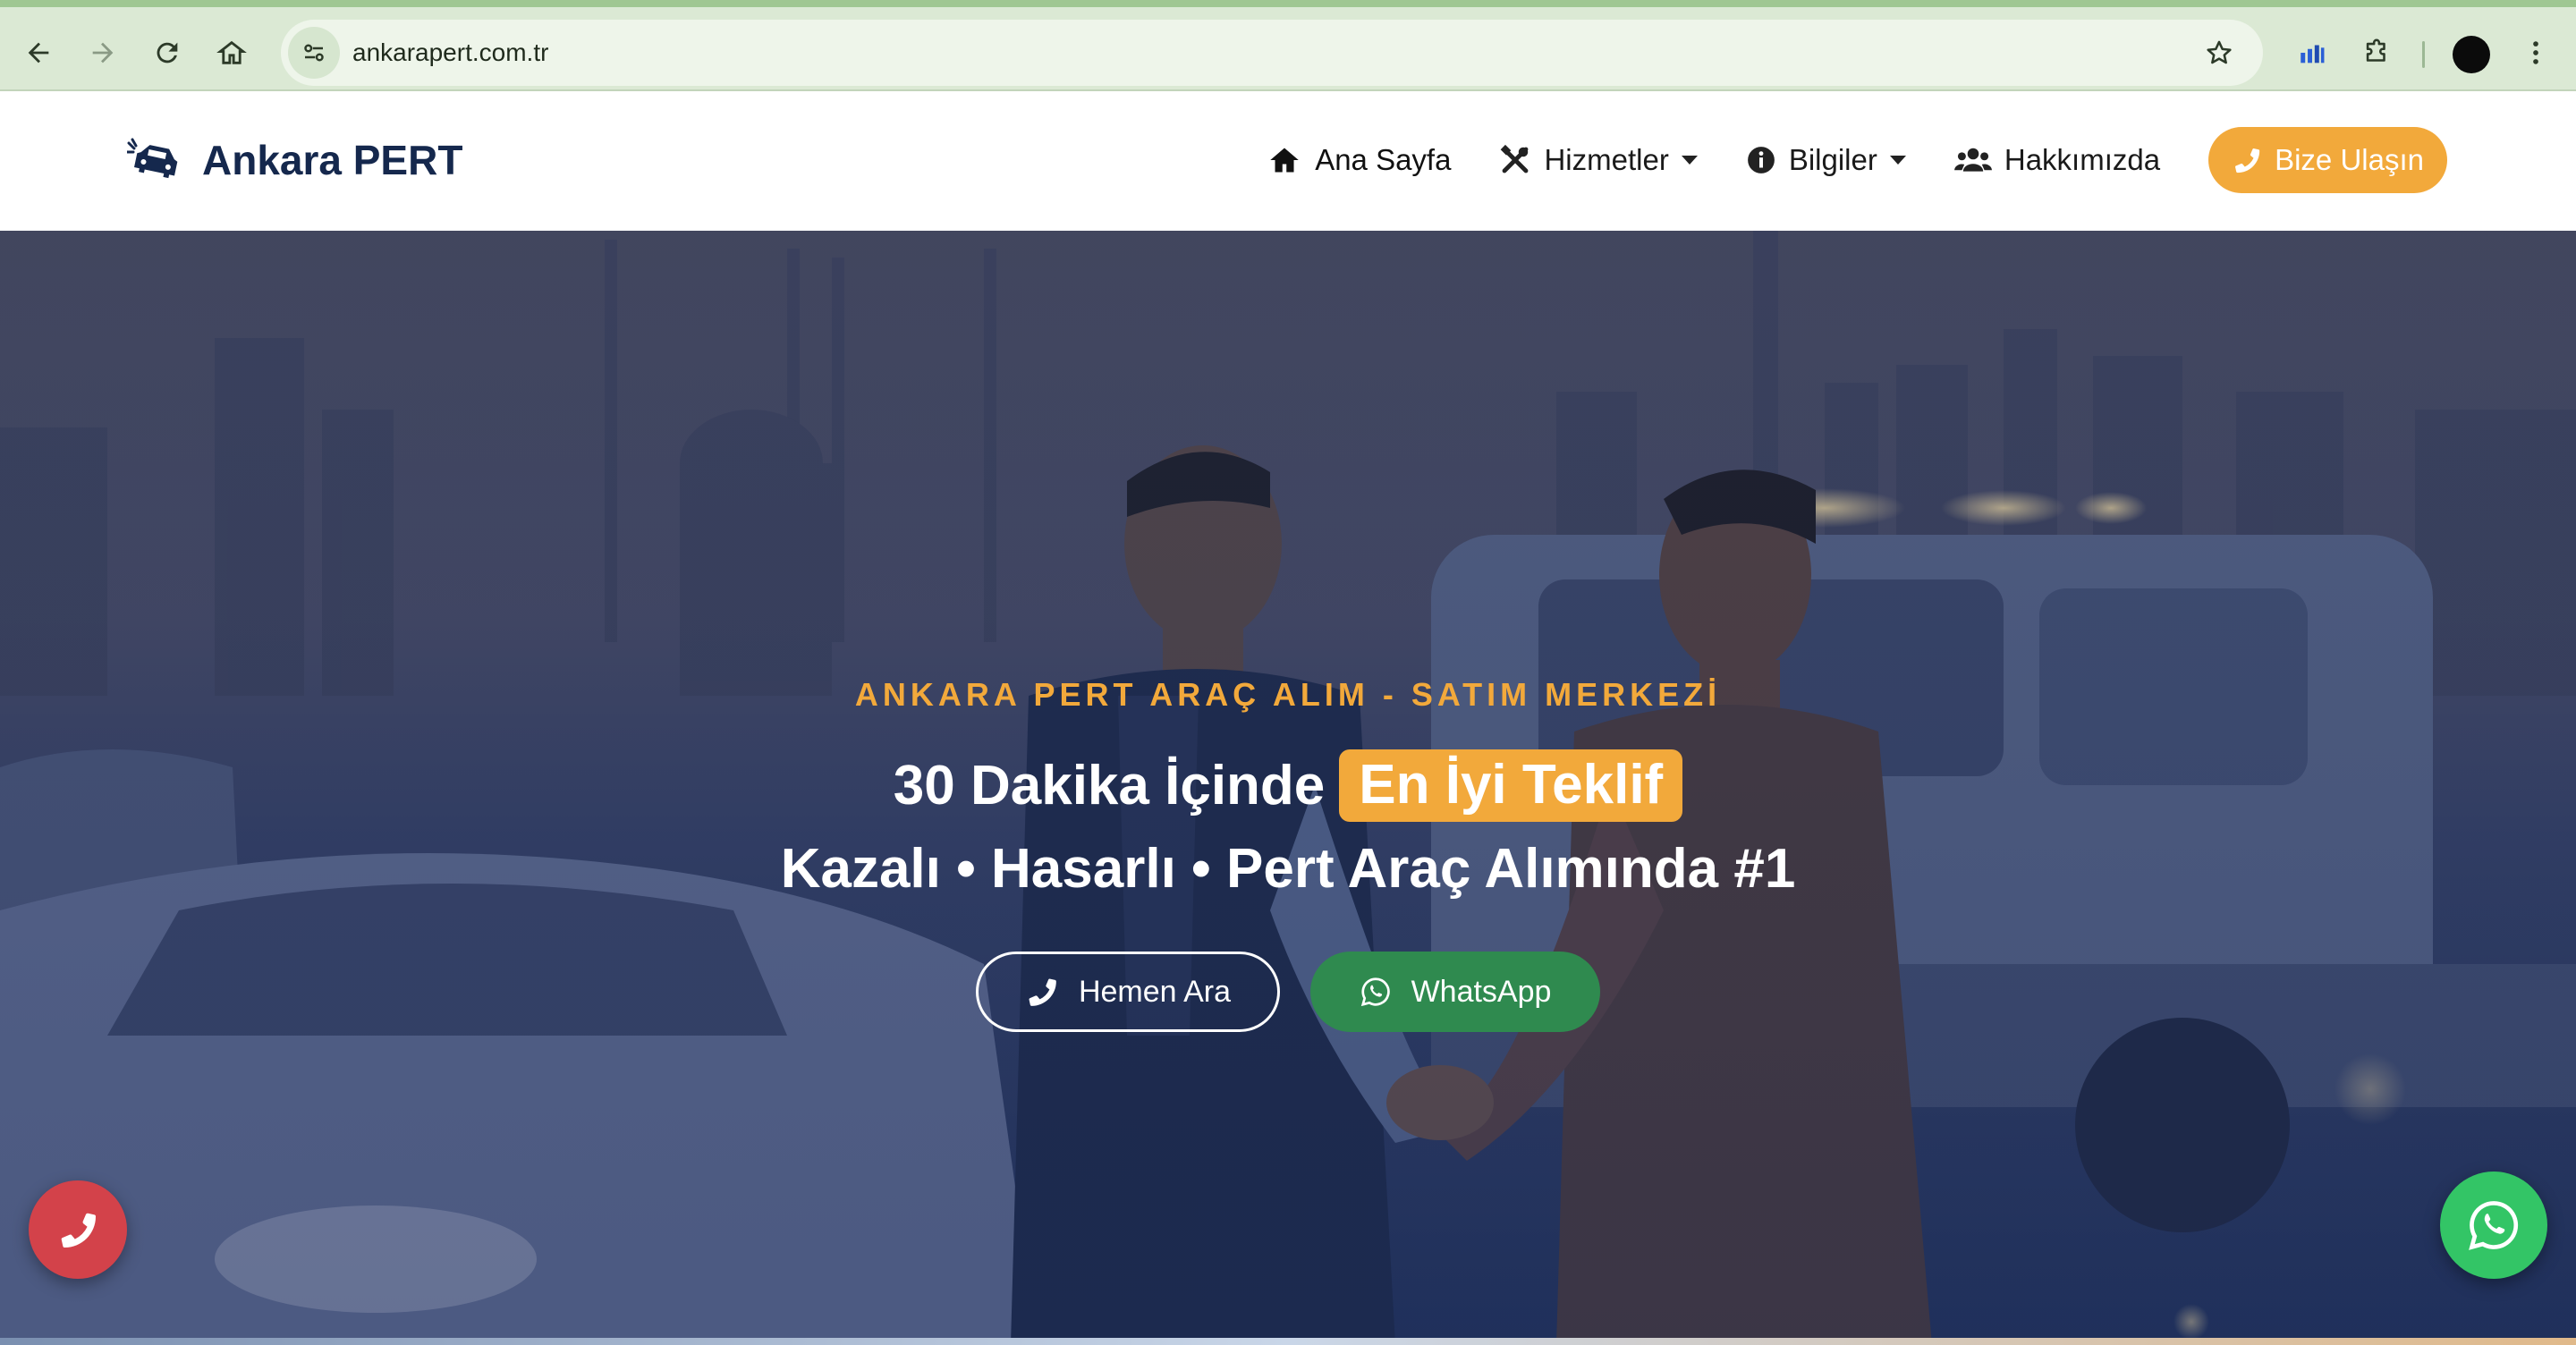 Image resolution: width=2576 pixels, height=1345 pixels. I want to click on browser-menu-button, so click(2536, 53).